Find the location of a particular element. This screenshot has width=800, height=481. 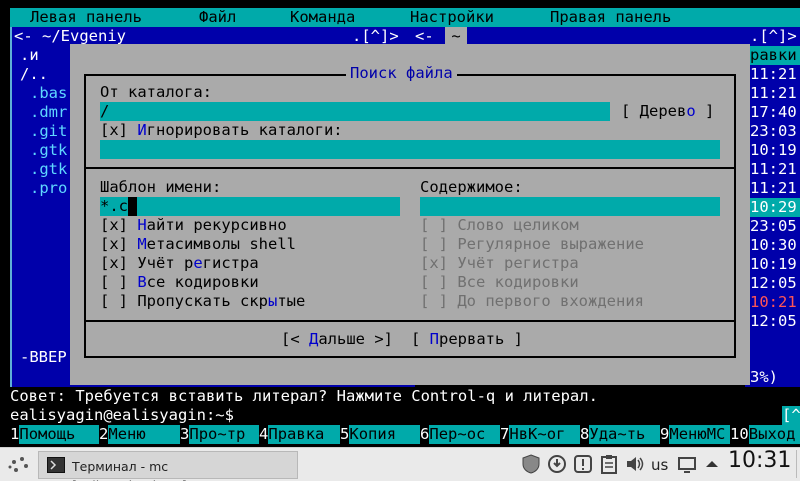

tree-button: [ Дерево ] is located at coordinates (667, 111).